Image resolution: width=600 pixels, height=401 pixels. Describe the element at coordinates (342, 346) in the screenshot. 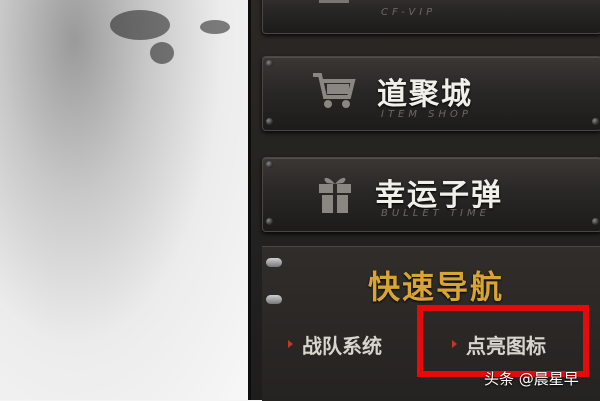

I see `nav-link-label: 战队系统` at that location.